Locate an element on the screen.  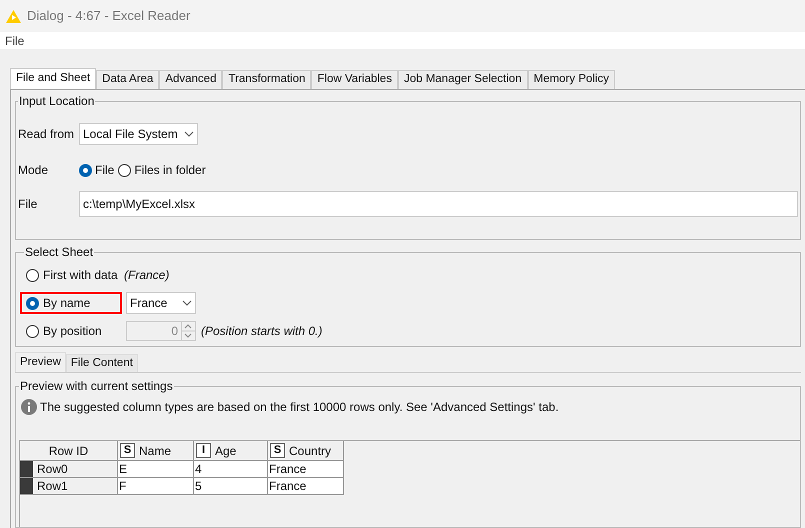
group-legend: Preview with current settings is located at coordinates (96, 386).